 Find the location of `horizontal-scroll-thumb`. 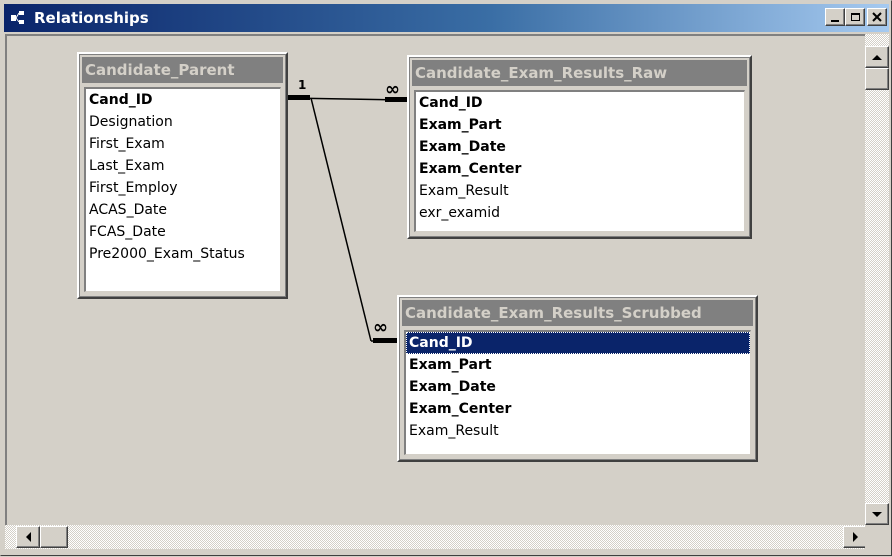

horizontal-scroll-thumb is located at coordinates (54, 537).